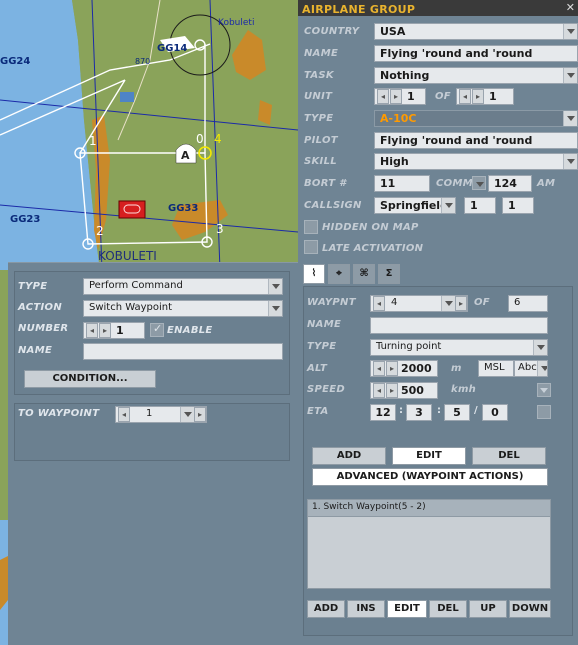 This screenshot has height=645, width=578. What do you see at coordinates (476, 75) in the screenshot?
I see `task-dropdown: Nothing` at bounding box center [476, 75].